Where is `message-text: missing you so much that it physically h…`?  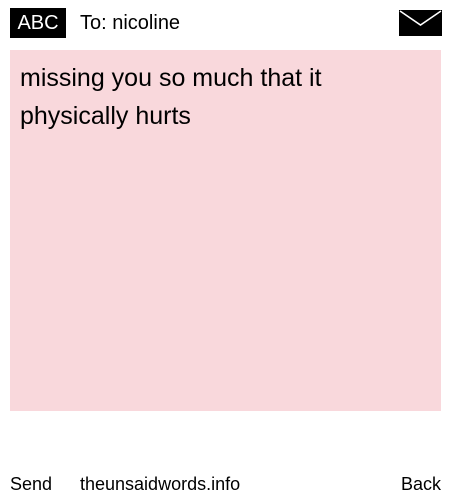
message-text: missing you so much that it physically h… is located at coordinates (174, 97).